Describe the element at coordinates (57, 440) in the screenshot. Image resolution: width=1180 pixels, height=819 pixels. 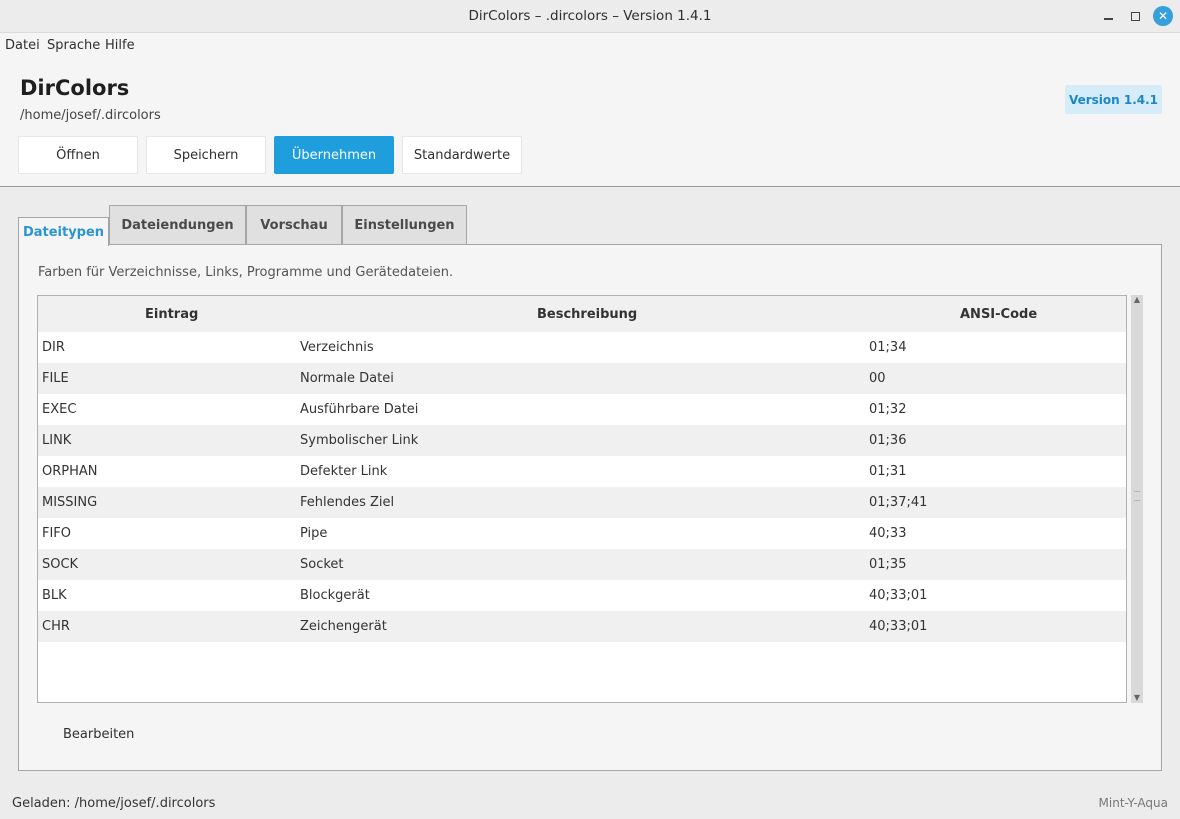
I see `cell-entry: LINK` at that location.